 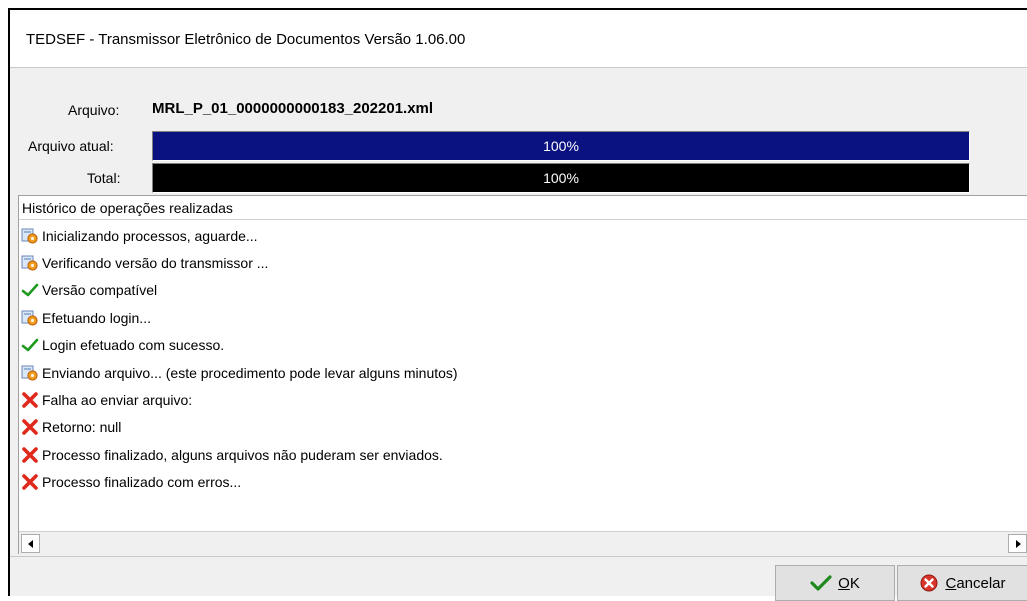 I want to click on total-progress-text: 100%, so click(x=561, y=178).